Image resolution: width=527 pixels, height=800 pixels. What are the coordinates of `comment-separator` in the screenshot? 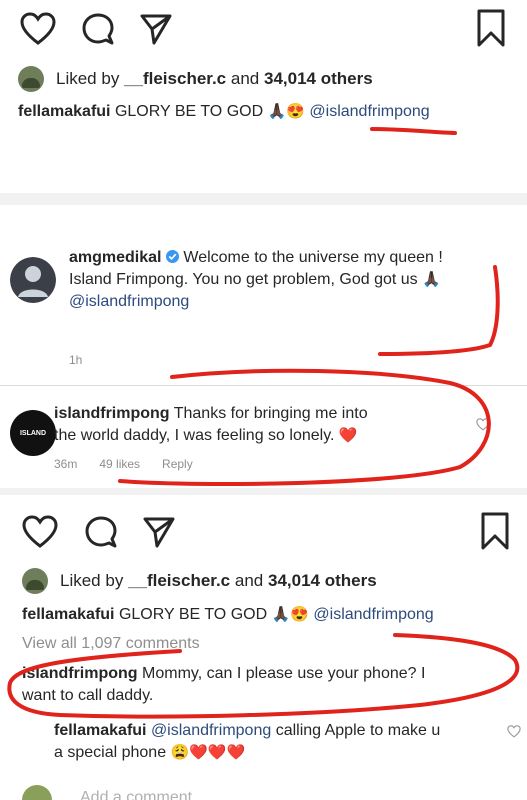 It's located at (263, 385).